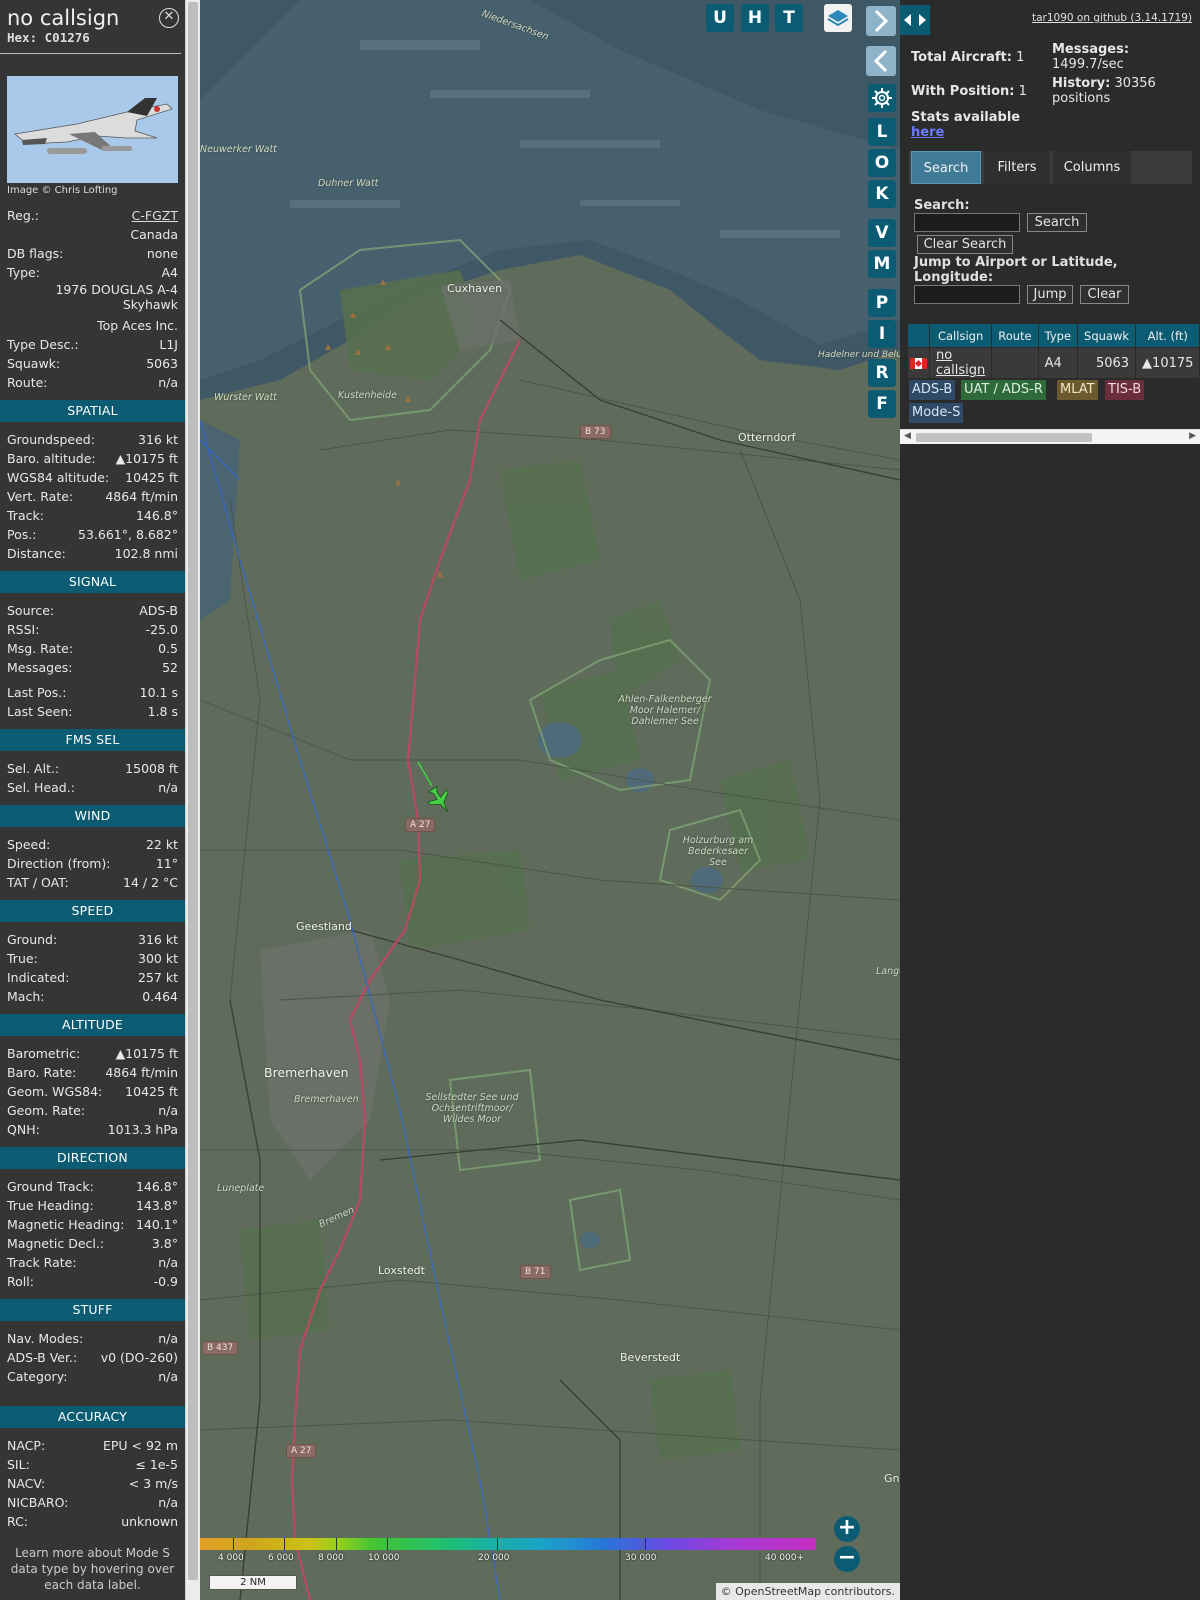 The image size is (1200, 1600). I want to click on info-row: True: 300 kt, so click(92, 958).